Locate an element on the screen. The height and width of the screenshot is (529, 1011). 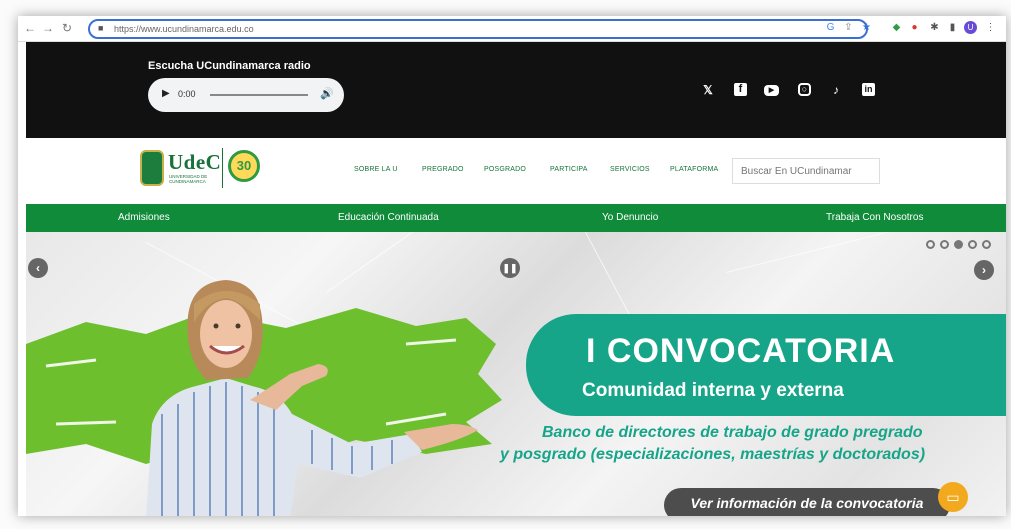
google-icon: G is located at coordinates (830, 27).